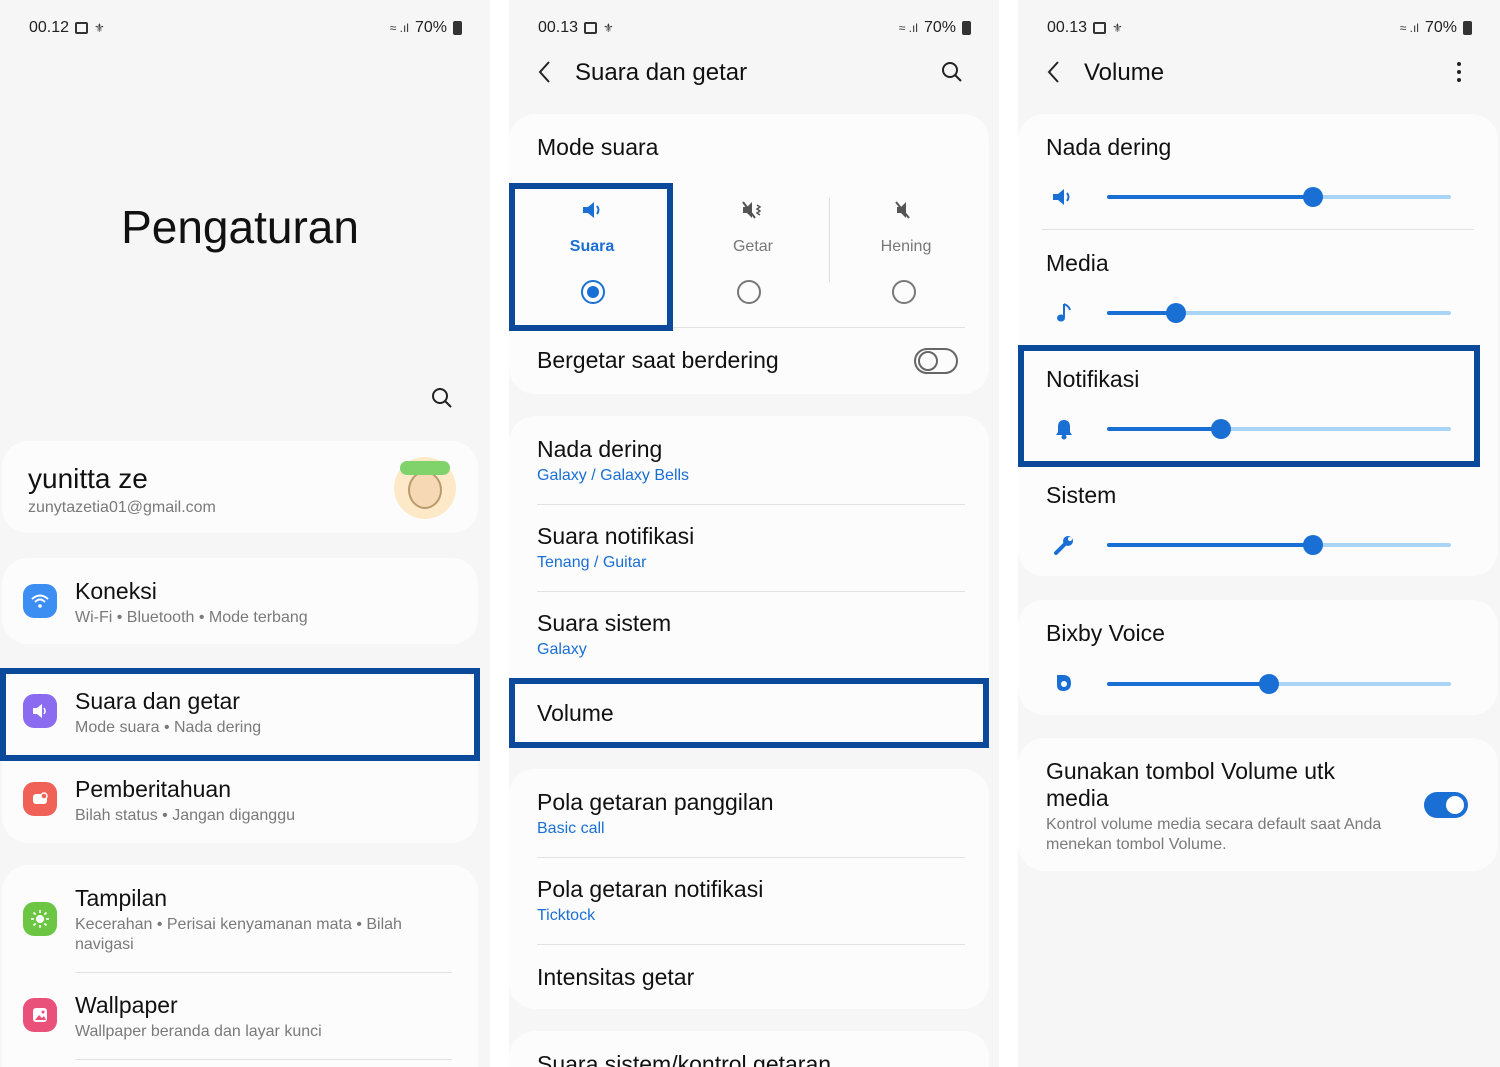 The width and height of the screenshot is (1500, 1067). Describe the element at coordinates (650, 889) in the screenshot. I see `item-title: Pola getaran notifikasi` at that location.